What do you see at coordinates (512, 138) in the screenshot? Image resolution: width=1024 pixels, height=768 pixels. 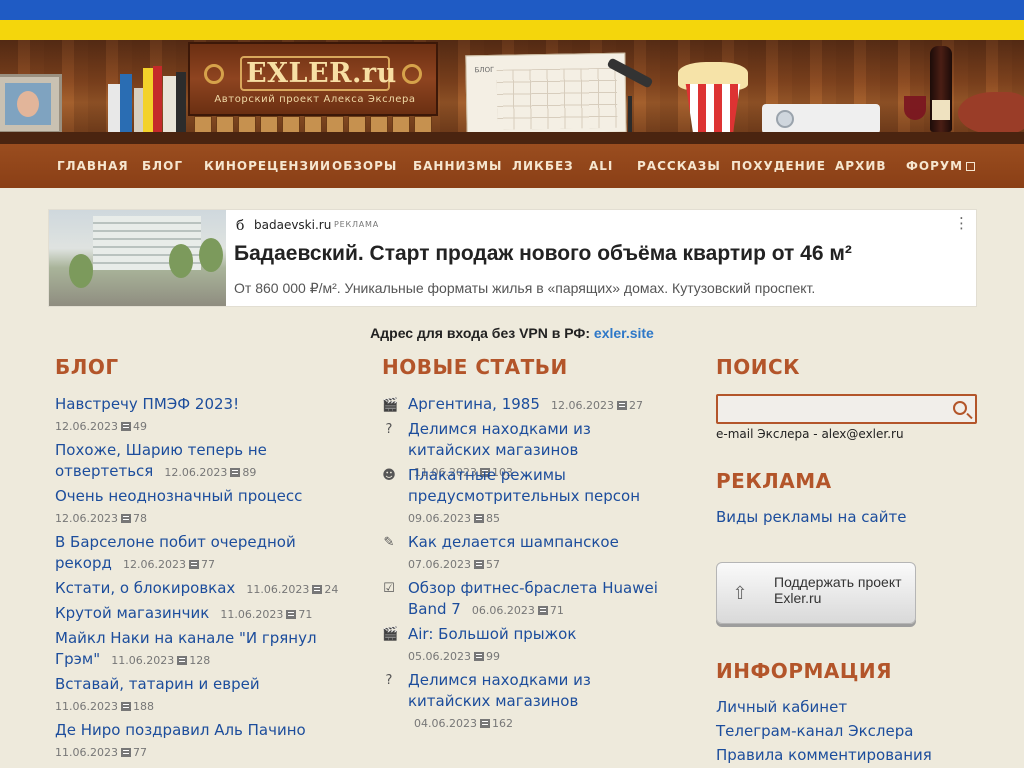 I see `shelf` at bounding box center [512, 138].